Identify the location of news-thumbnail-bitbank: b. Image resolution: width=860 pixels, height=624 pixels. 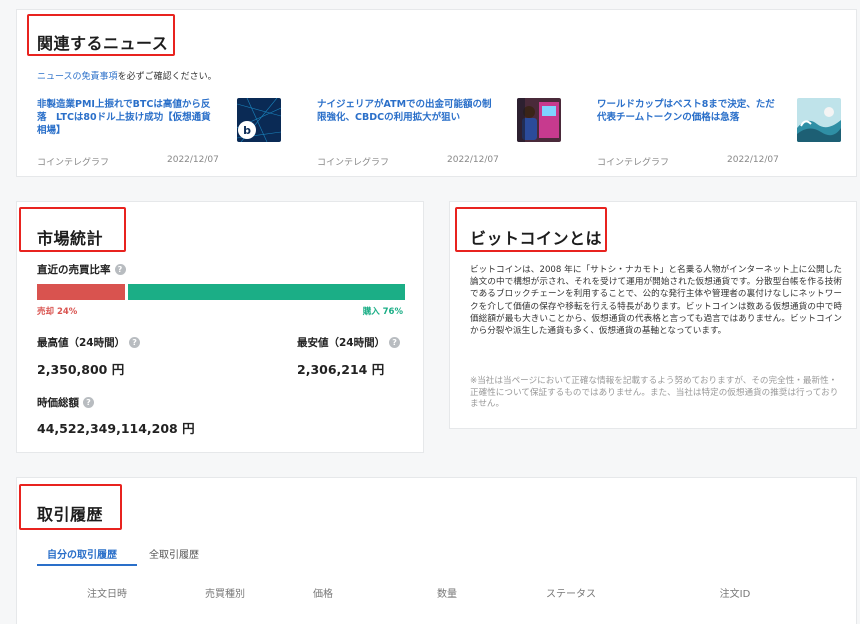
(259, 120).